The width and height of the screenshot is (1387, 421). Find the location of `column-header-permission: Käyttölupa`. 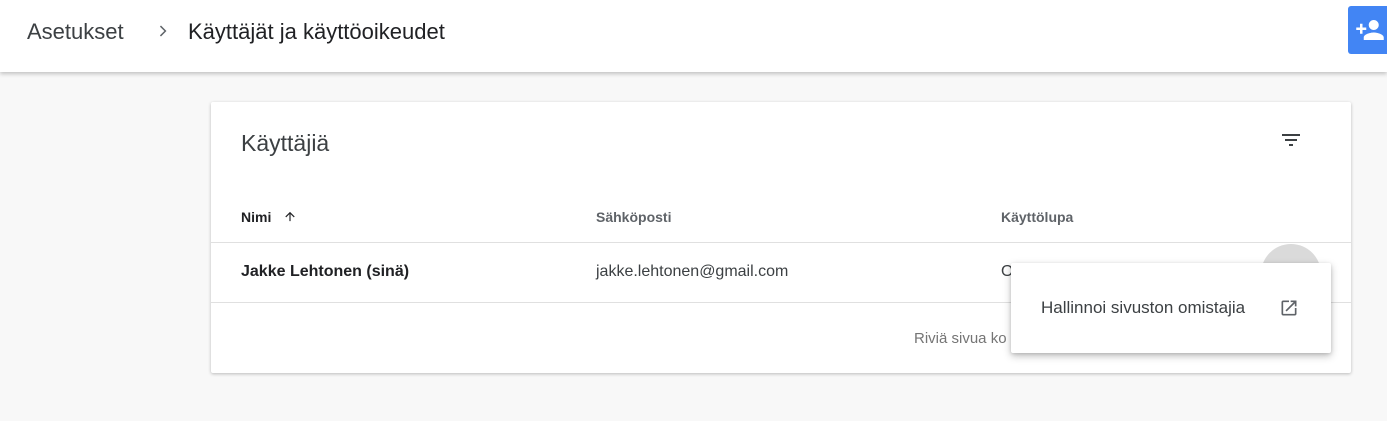

column-header-permission: Käyttölupa is located at coordinates (1037, 217).